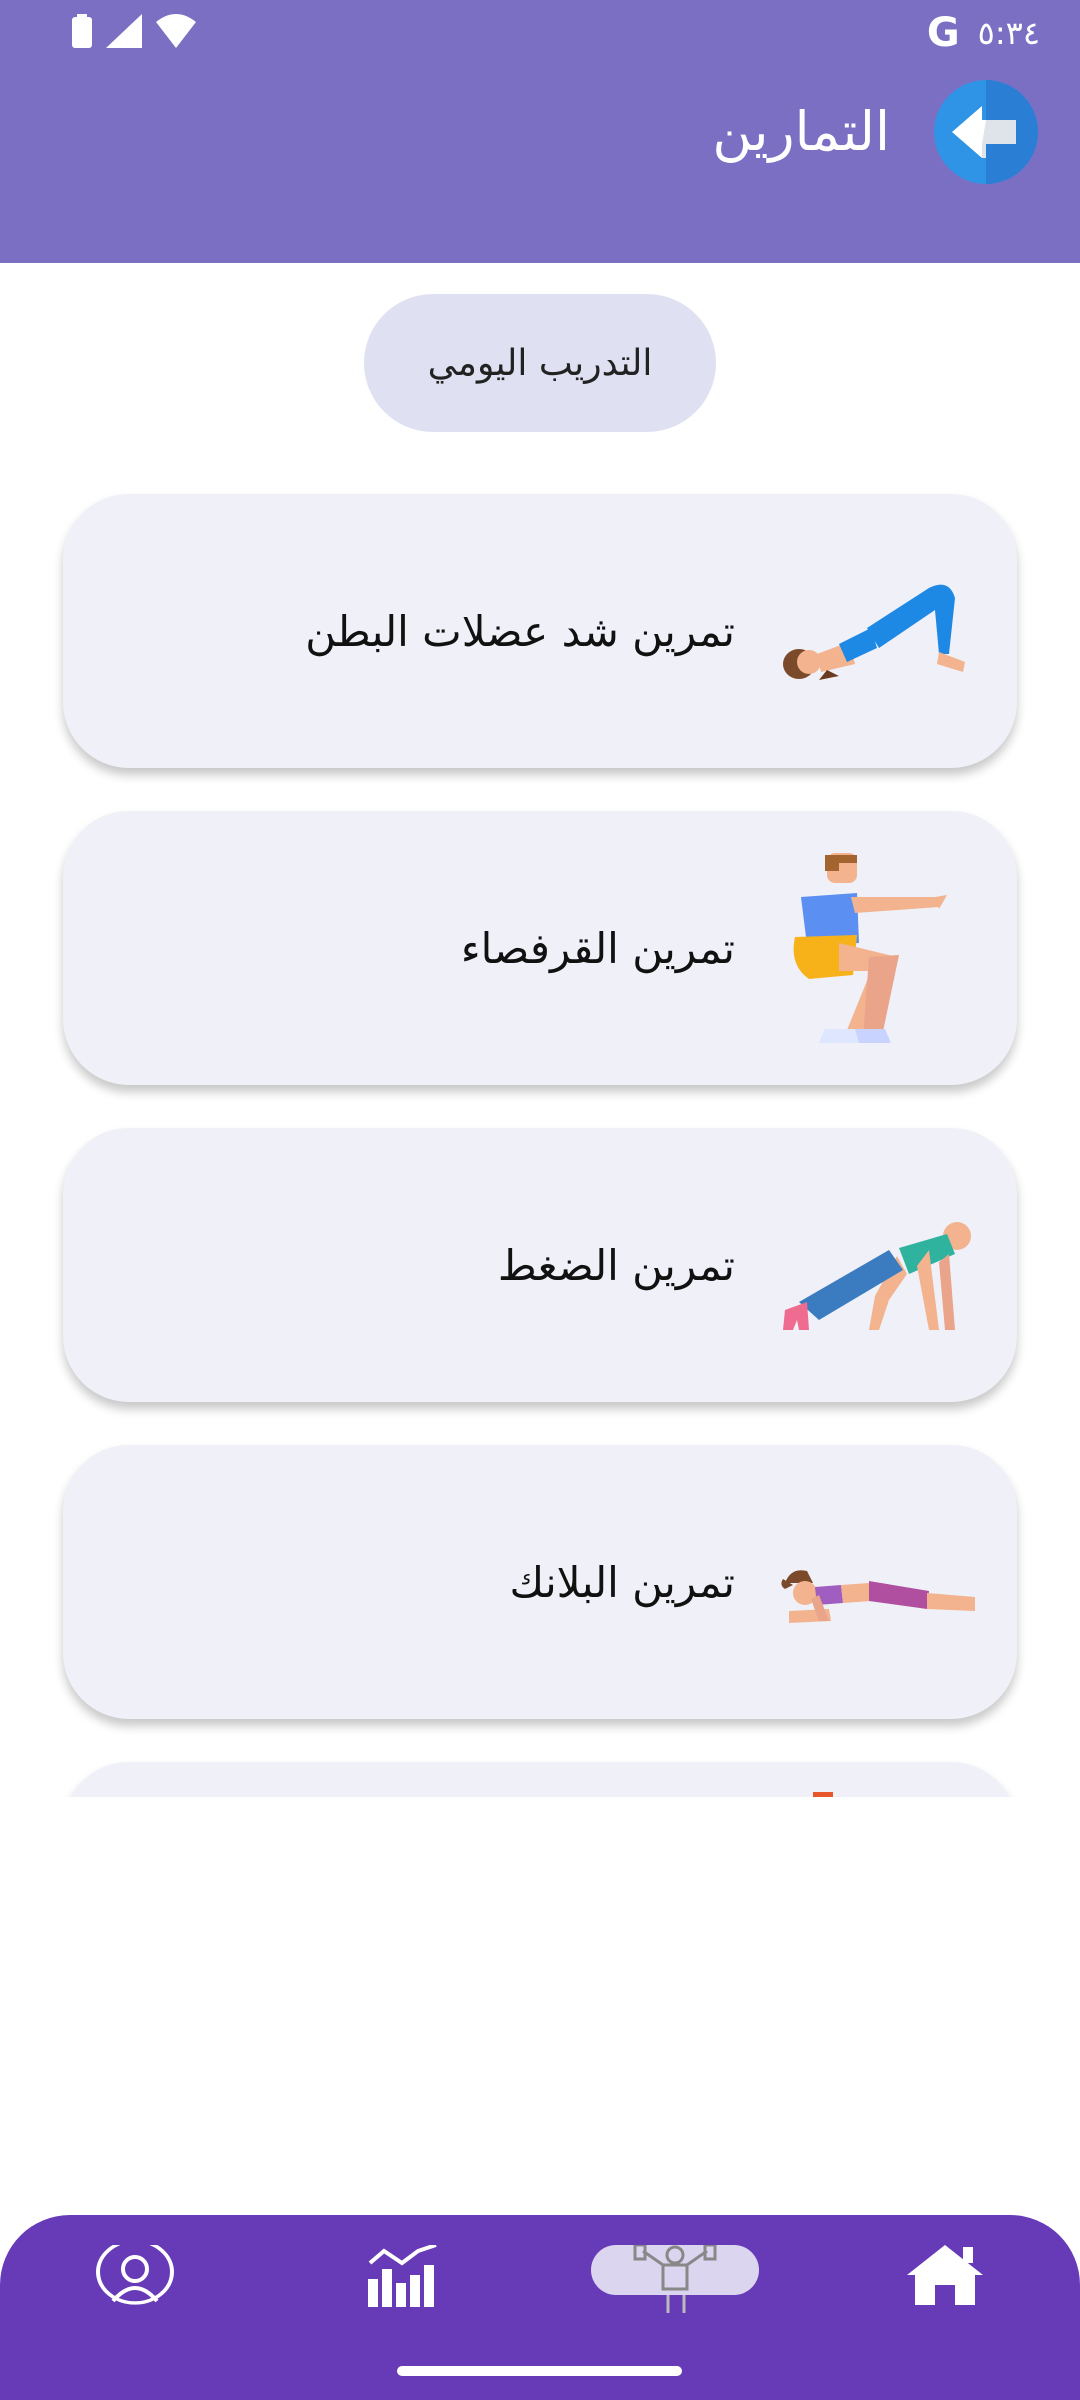 Image resolution: width=1080 pixels, height=2400 pixels. Describe the element at coordinates (616, 1265) in the screenshot. I see `exercise-label: تمرين الضغط` at that location.